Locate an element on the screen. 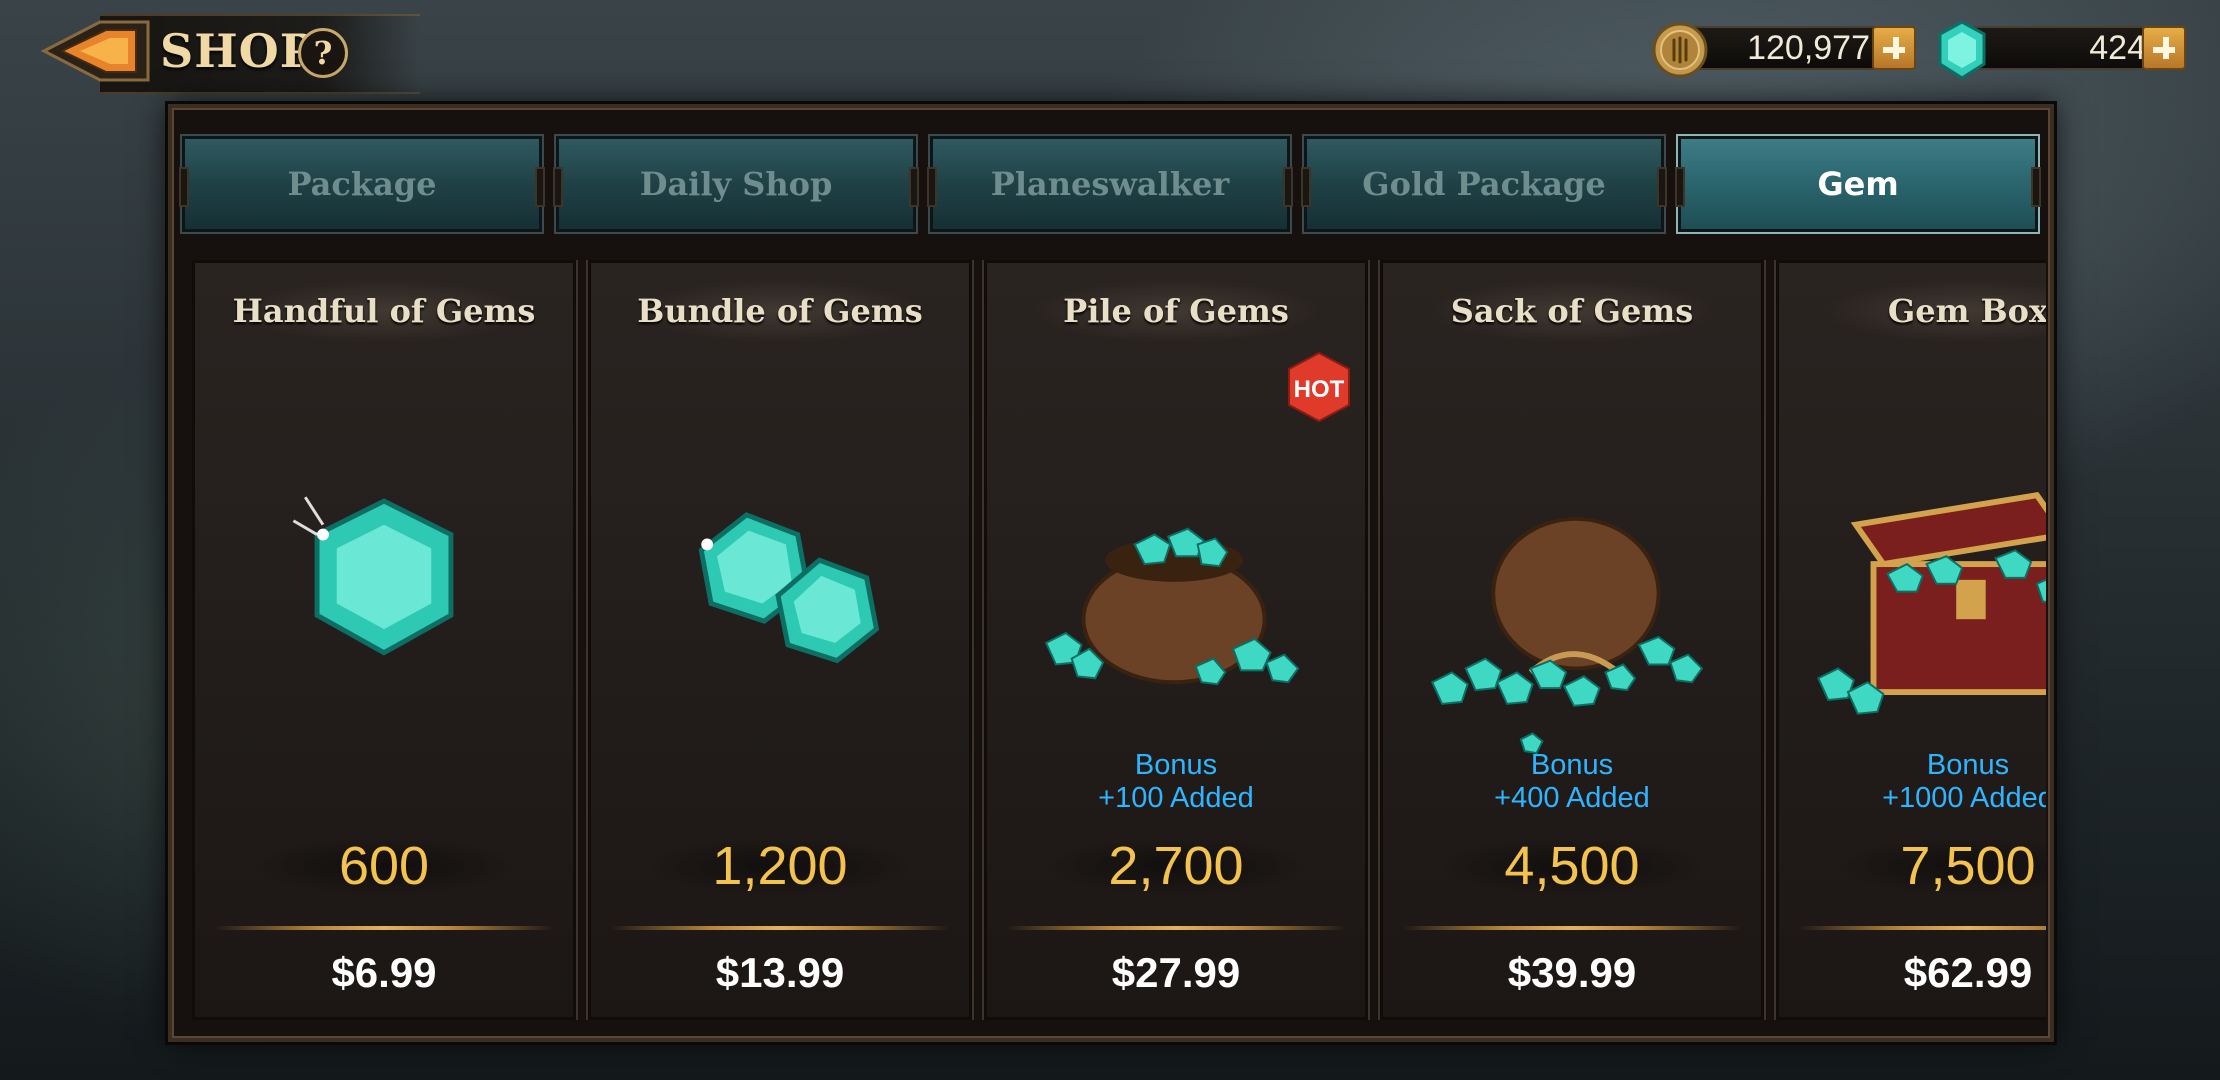 This screenshot has width=2220, height=1080. bonus-amount: +400 Added is located at coordinates (1572, 798).